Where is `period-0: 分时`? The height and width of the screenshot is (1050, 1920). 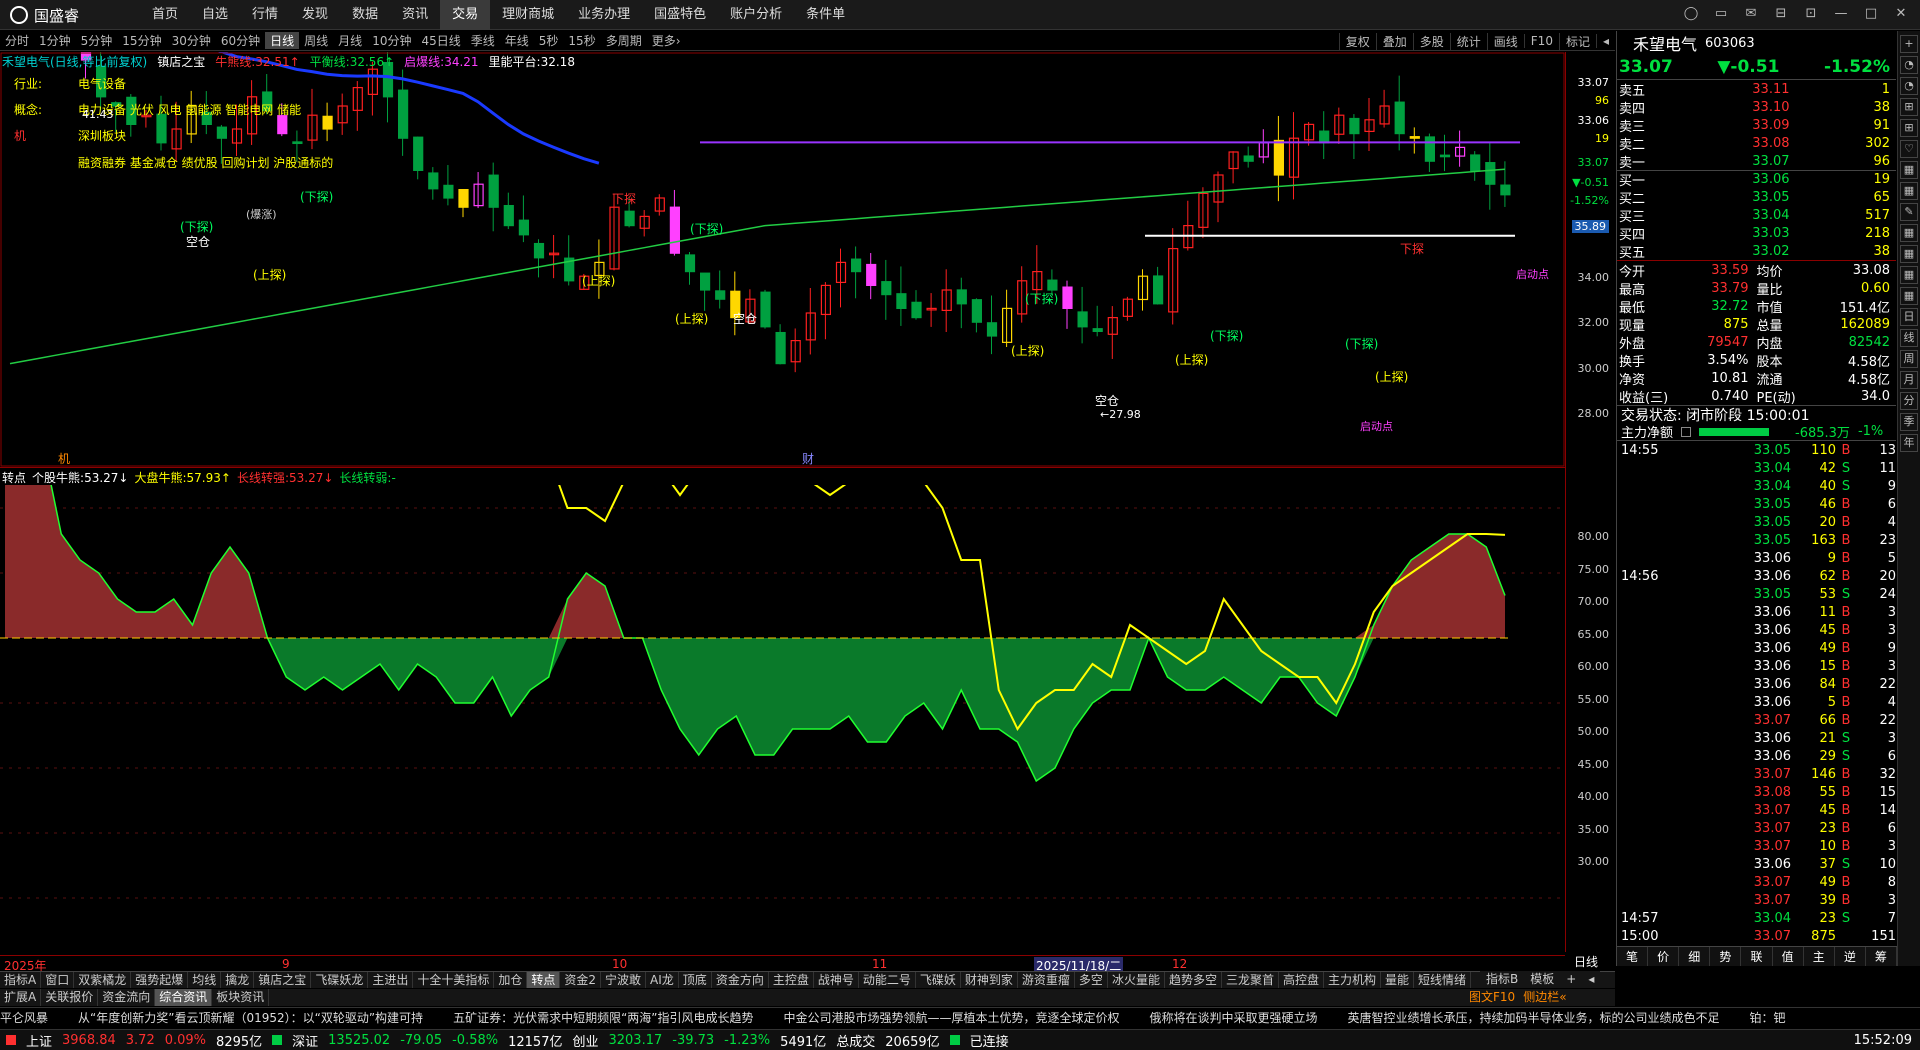 period-0: 分时 is located at coordinates (17, 40).